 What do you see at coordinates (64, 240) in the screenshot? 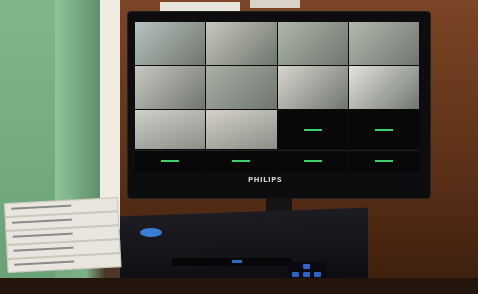
I see `paper-stack` at bounding box center [64, 240].